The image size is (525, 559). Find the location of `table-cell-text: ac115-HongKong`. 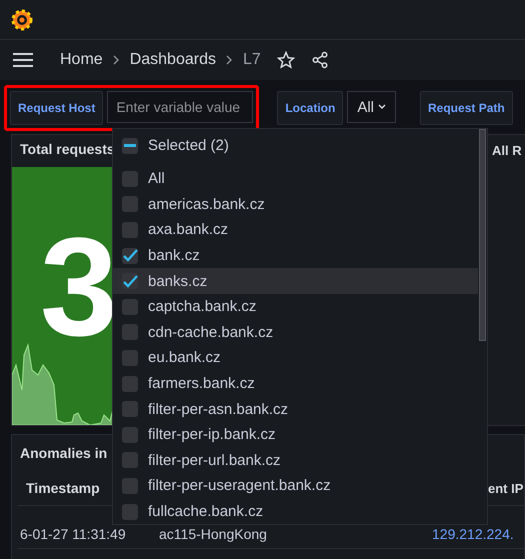

table-cell-text: ac115-HongKong is located at coordinates (212, 535).